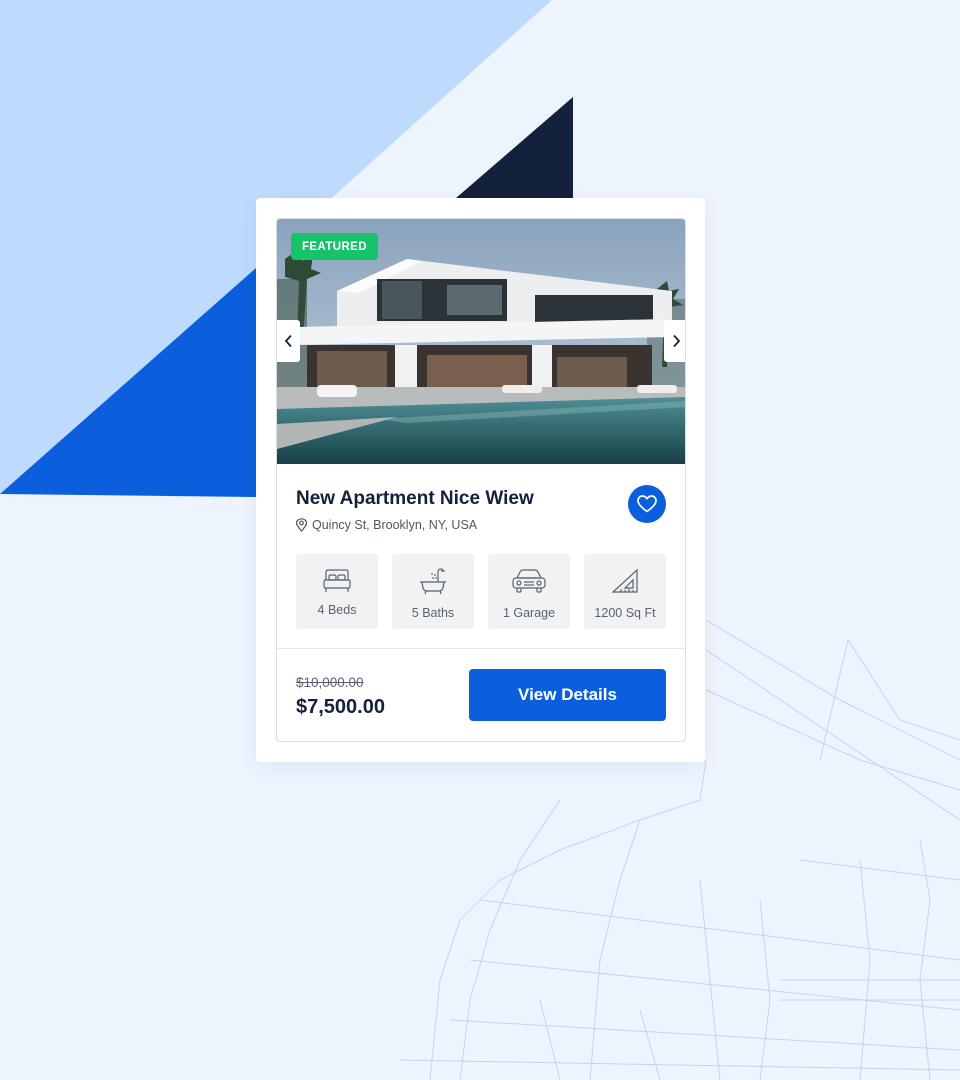 This screenshot has width=960, height=1080. I want to click on divider, so click(481, 648).